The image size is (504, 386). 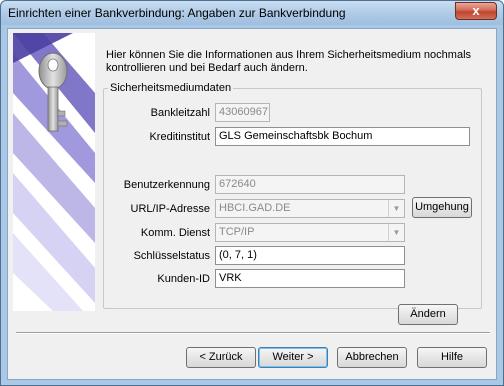 What do you see at coordinates (166, 185) in the screenshot?
I see `benutzerkennung-label: Benutzerkennung` at bounding box center [166, 185].